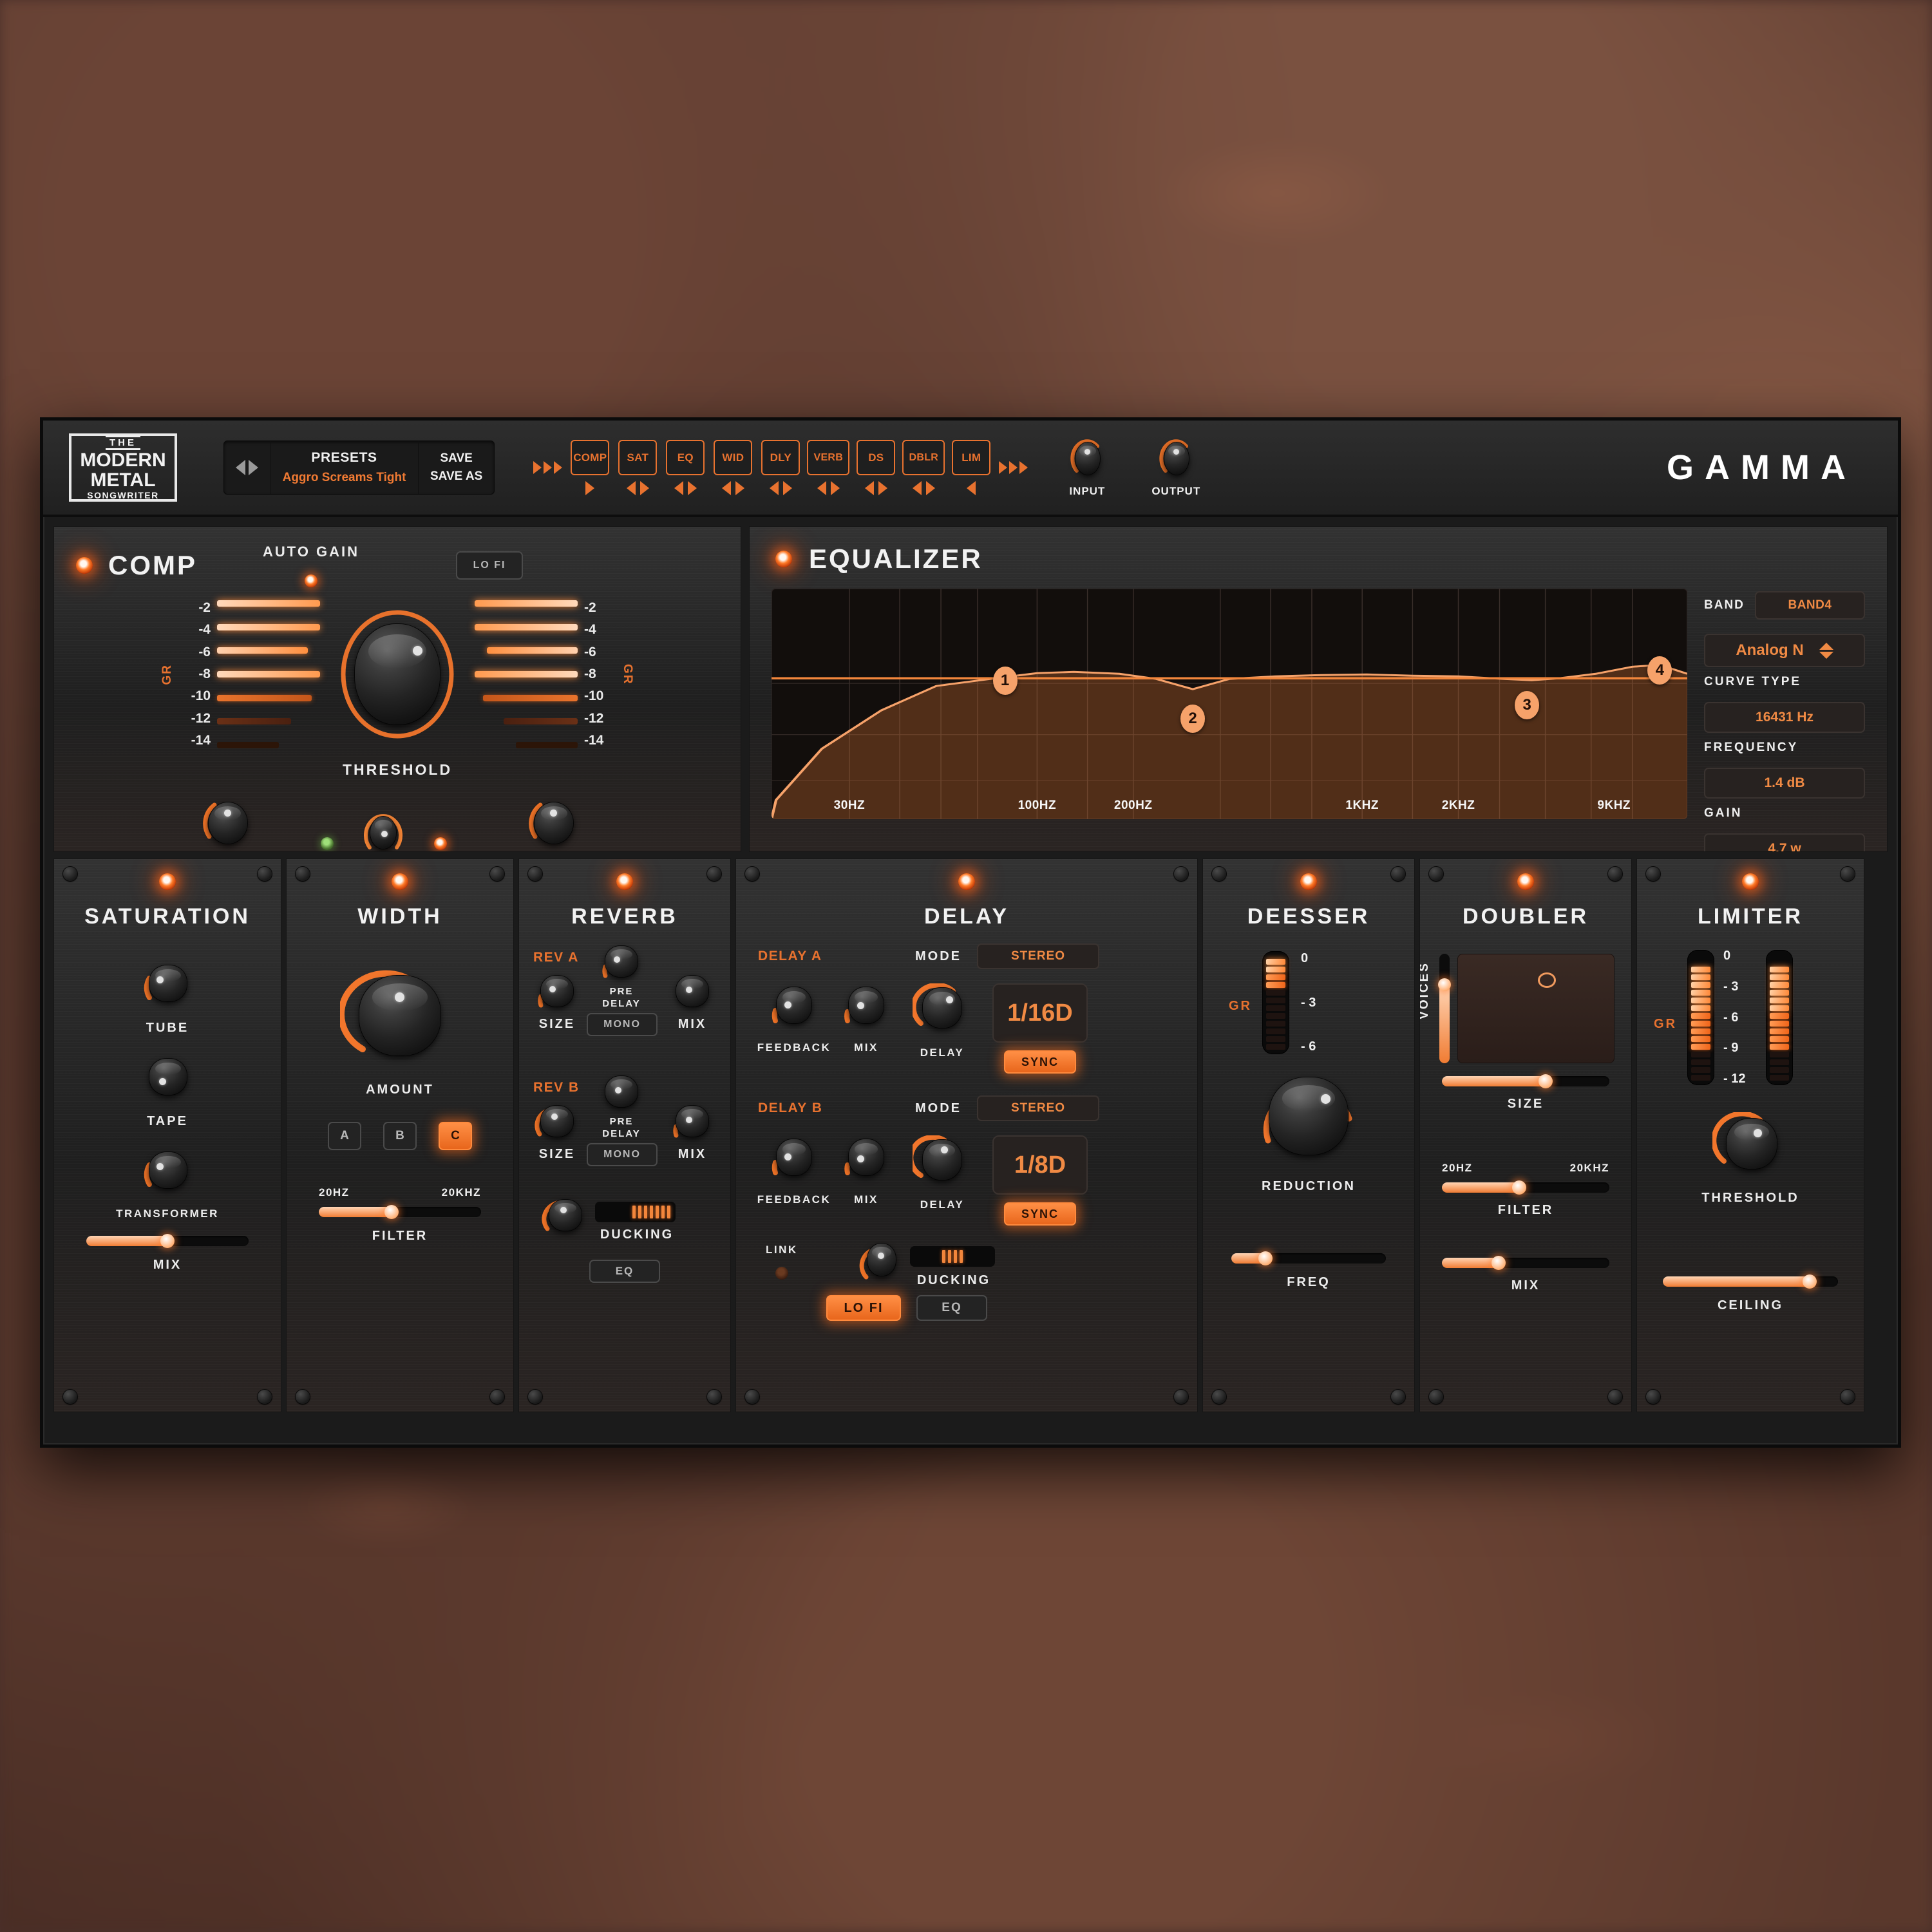  What do you see at coordinates (1087, 459) in the screenshot?
I see `input-knob` at bounding box center [1087, 459].